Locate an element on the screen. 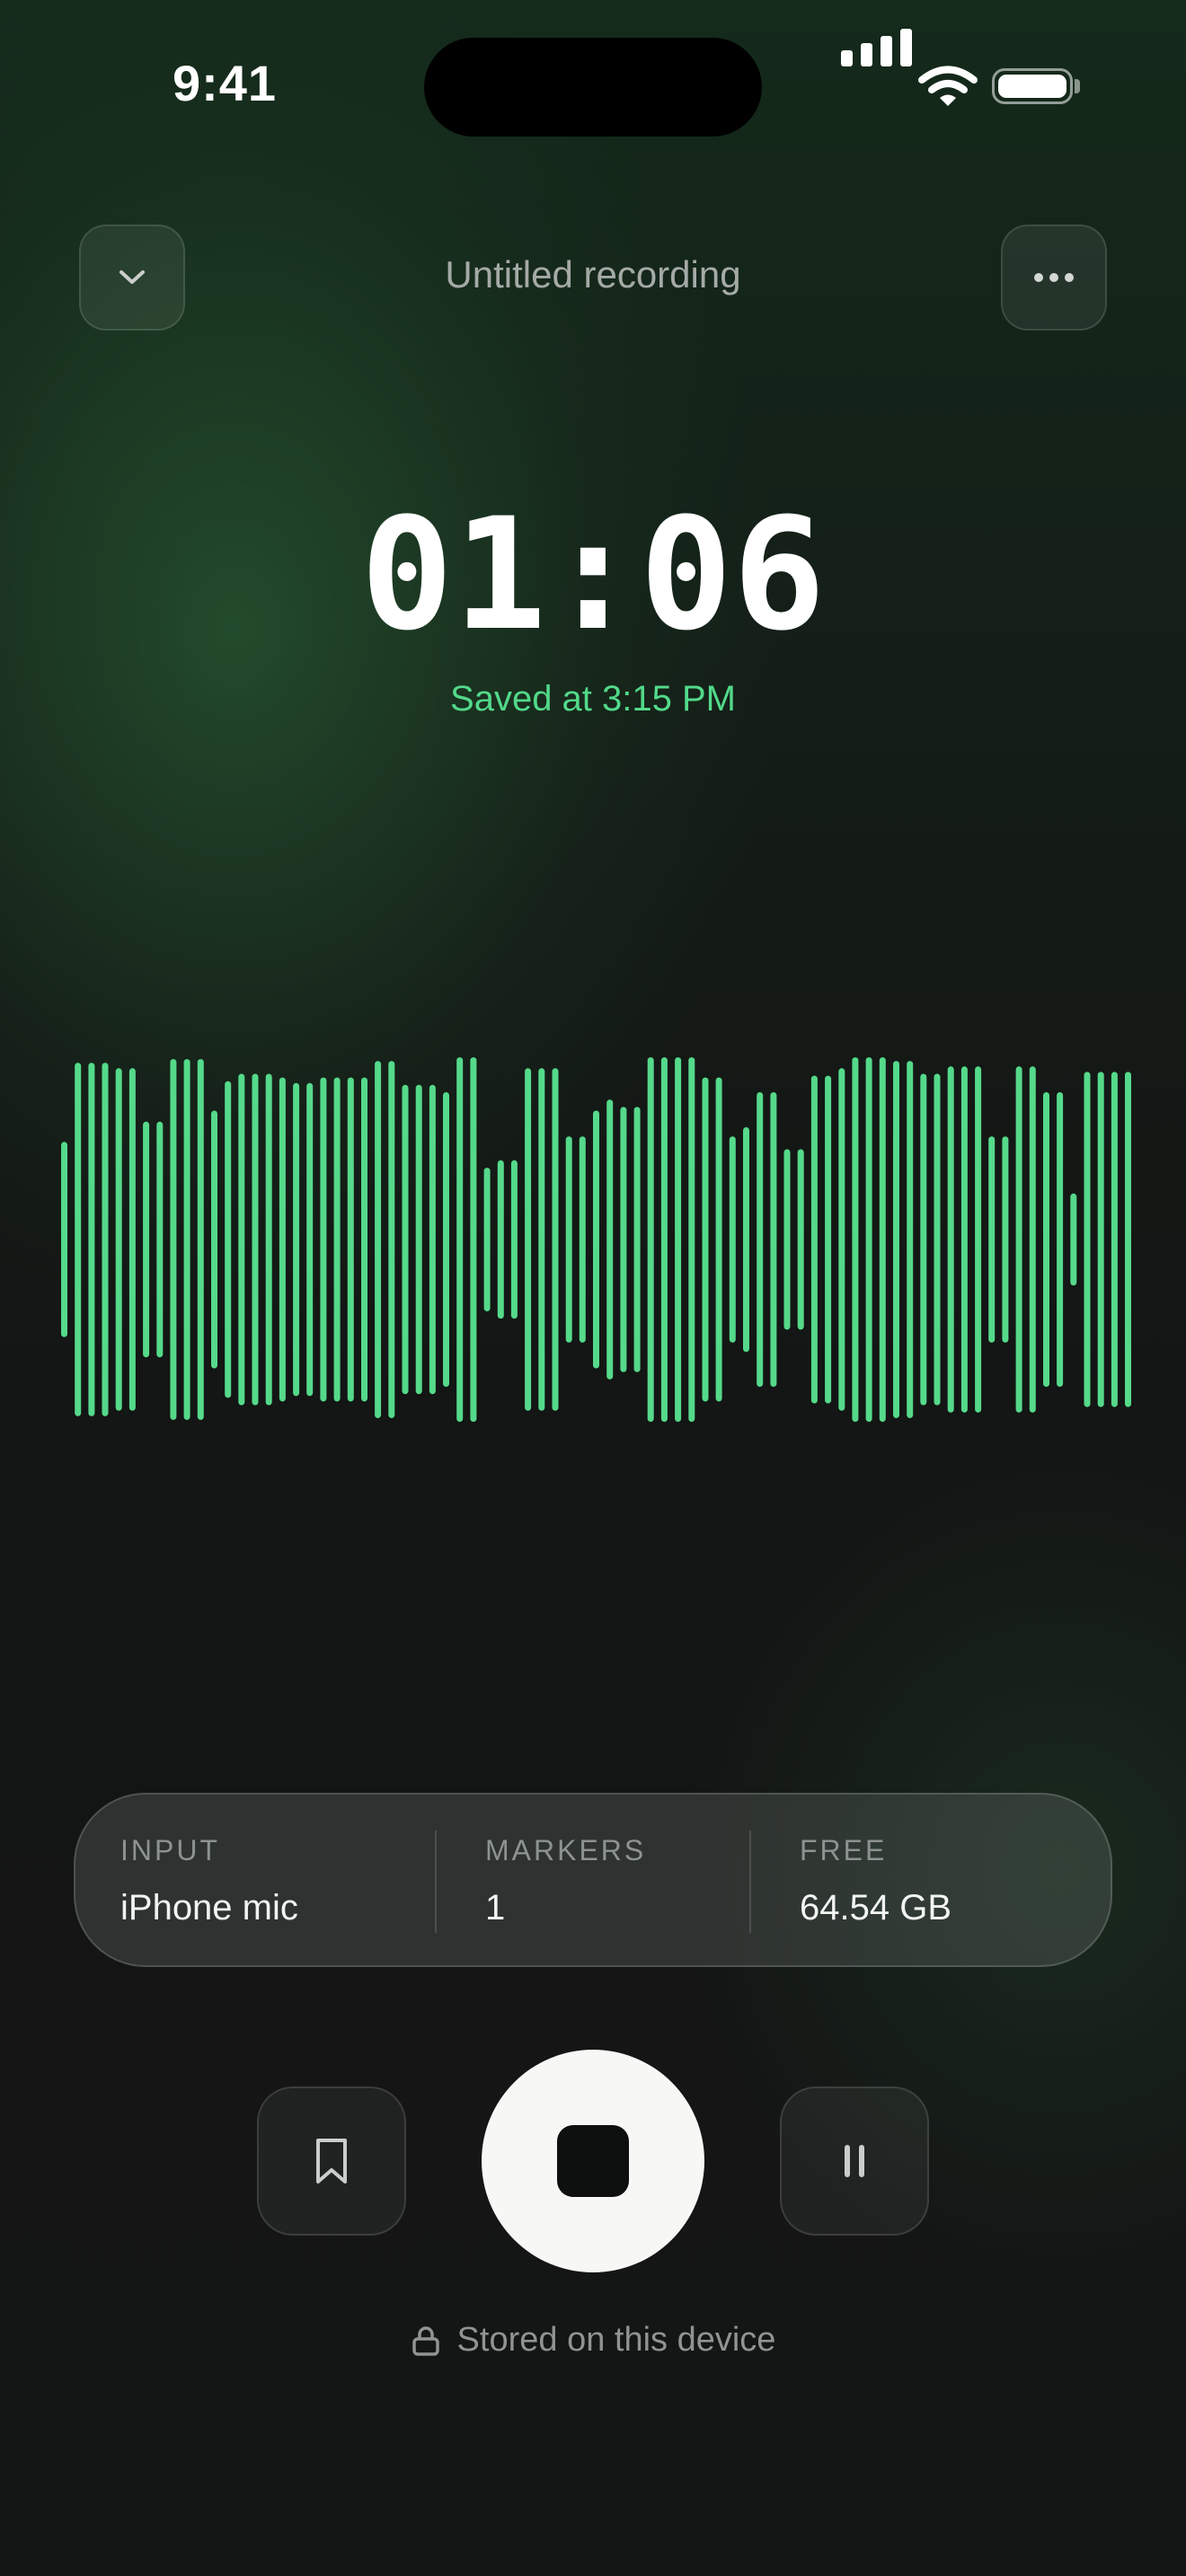  more-icon is located at coordinates (1054, 277).